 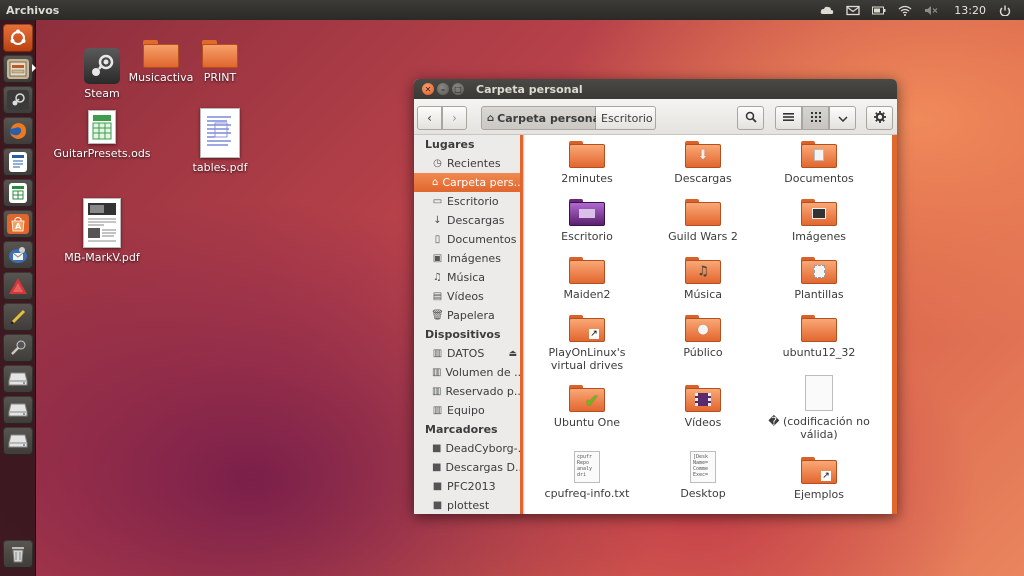 I want to click on breadcrumb-escritorio: Escritorio, so click(x=626, y=118).